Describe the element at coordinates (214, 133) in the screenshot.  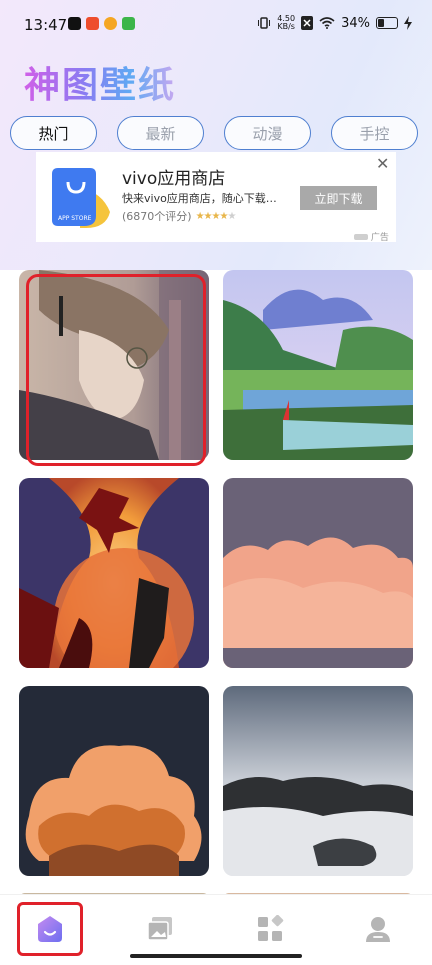
I see `category-tabs: 热门 最新 动漫 手控` at that location.